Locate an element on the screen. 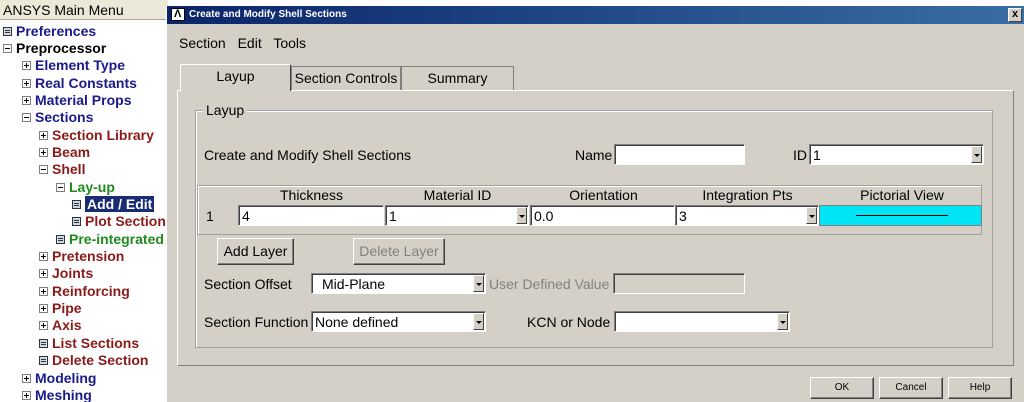  layer-thickness-line is located at coordinates (902, 215).